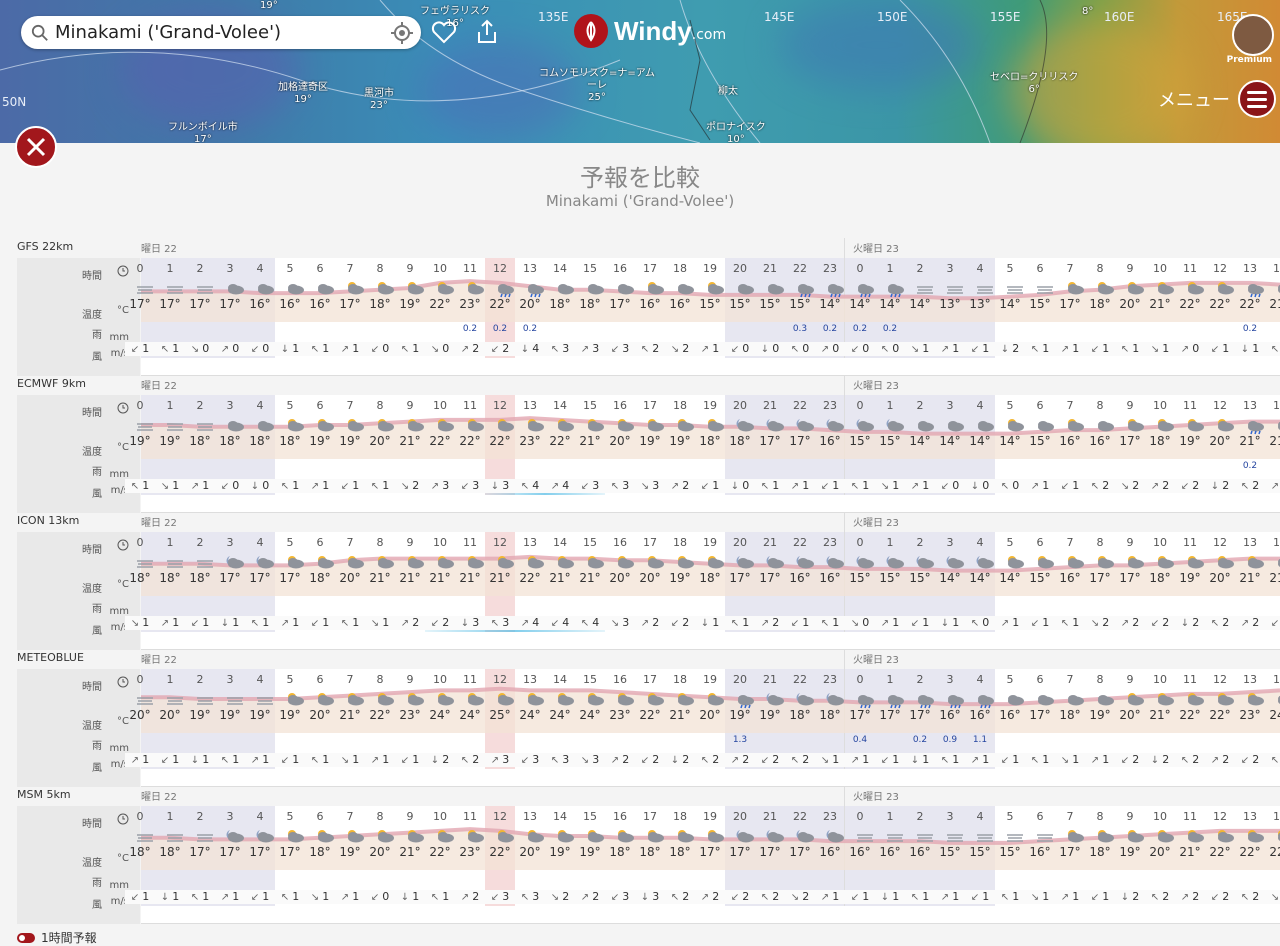 Image resolution: width=1280 pixels, height=946 pixels. What do you see at coordinates (728, 92) in the screenshot?
I see `city-label: 柳太` at bounding box center [728, 92].